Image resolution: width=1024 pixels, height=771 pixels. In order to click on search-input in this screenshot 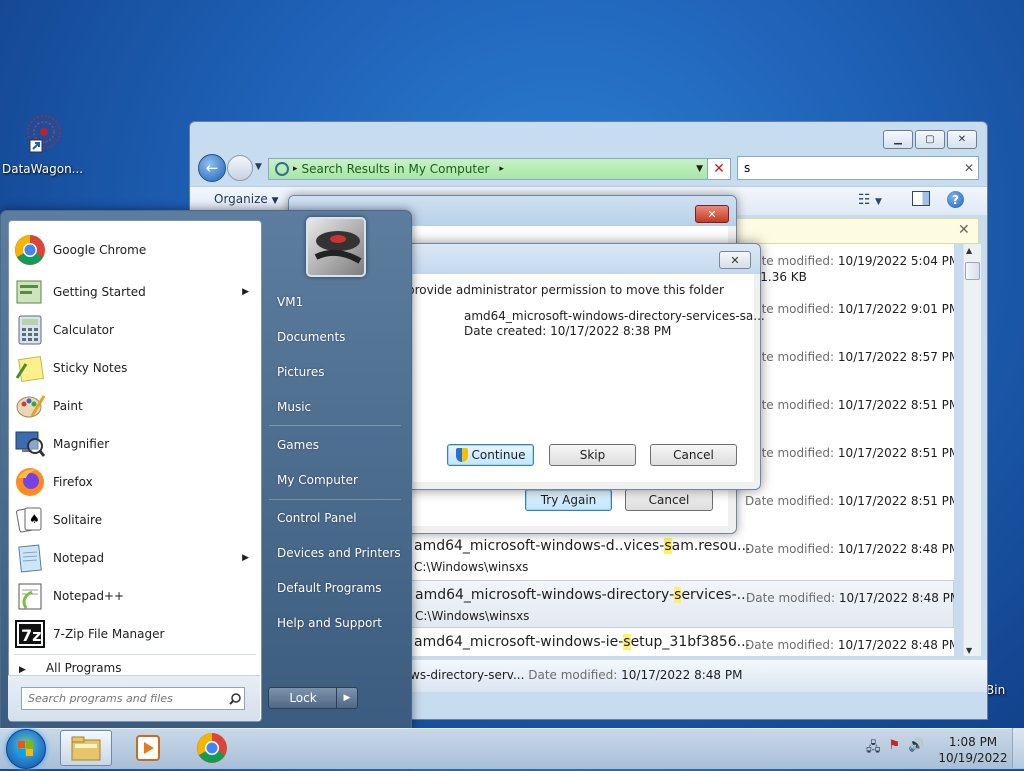, I will do `click(851, 168)`.